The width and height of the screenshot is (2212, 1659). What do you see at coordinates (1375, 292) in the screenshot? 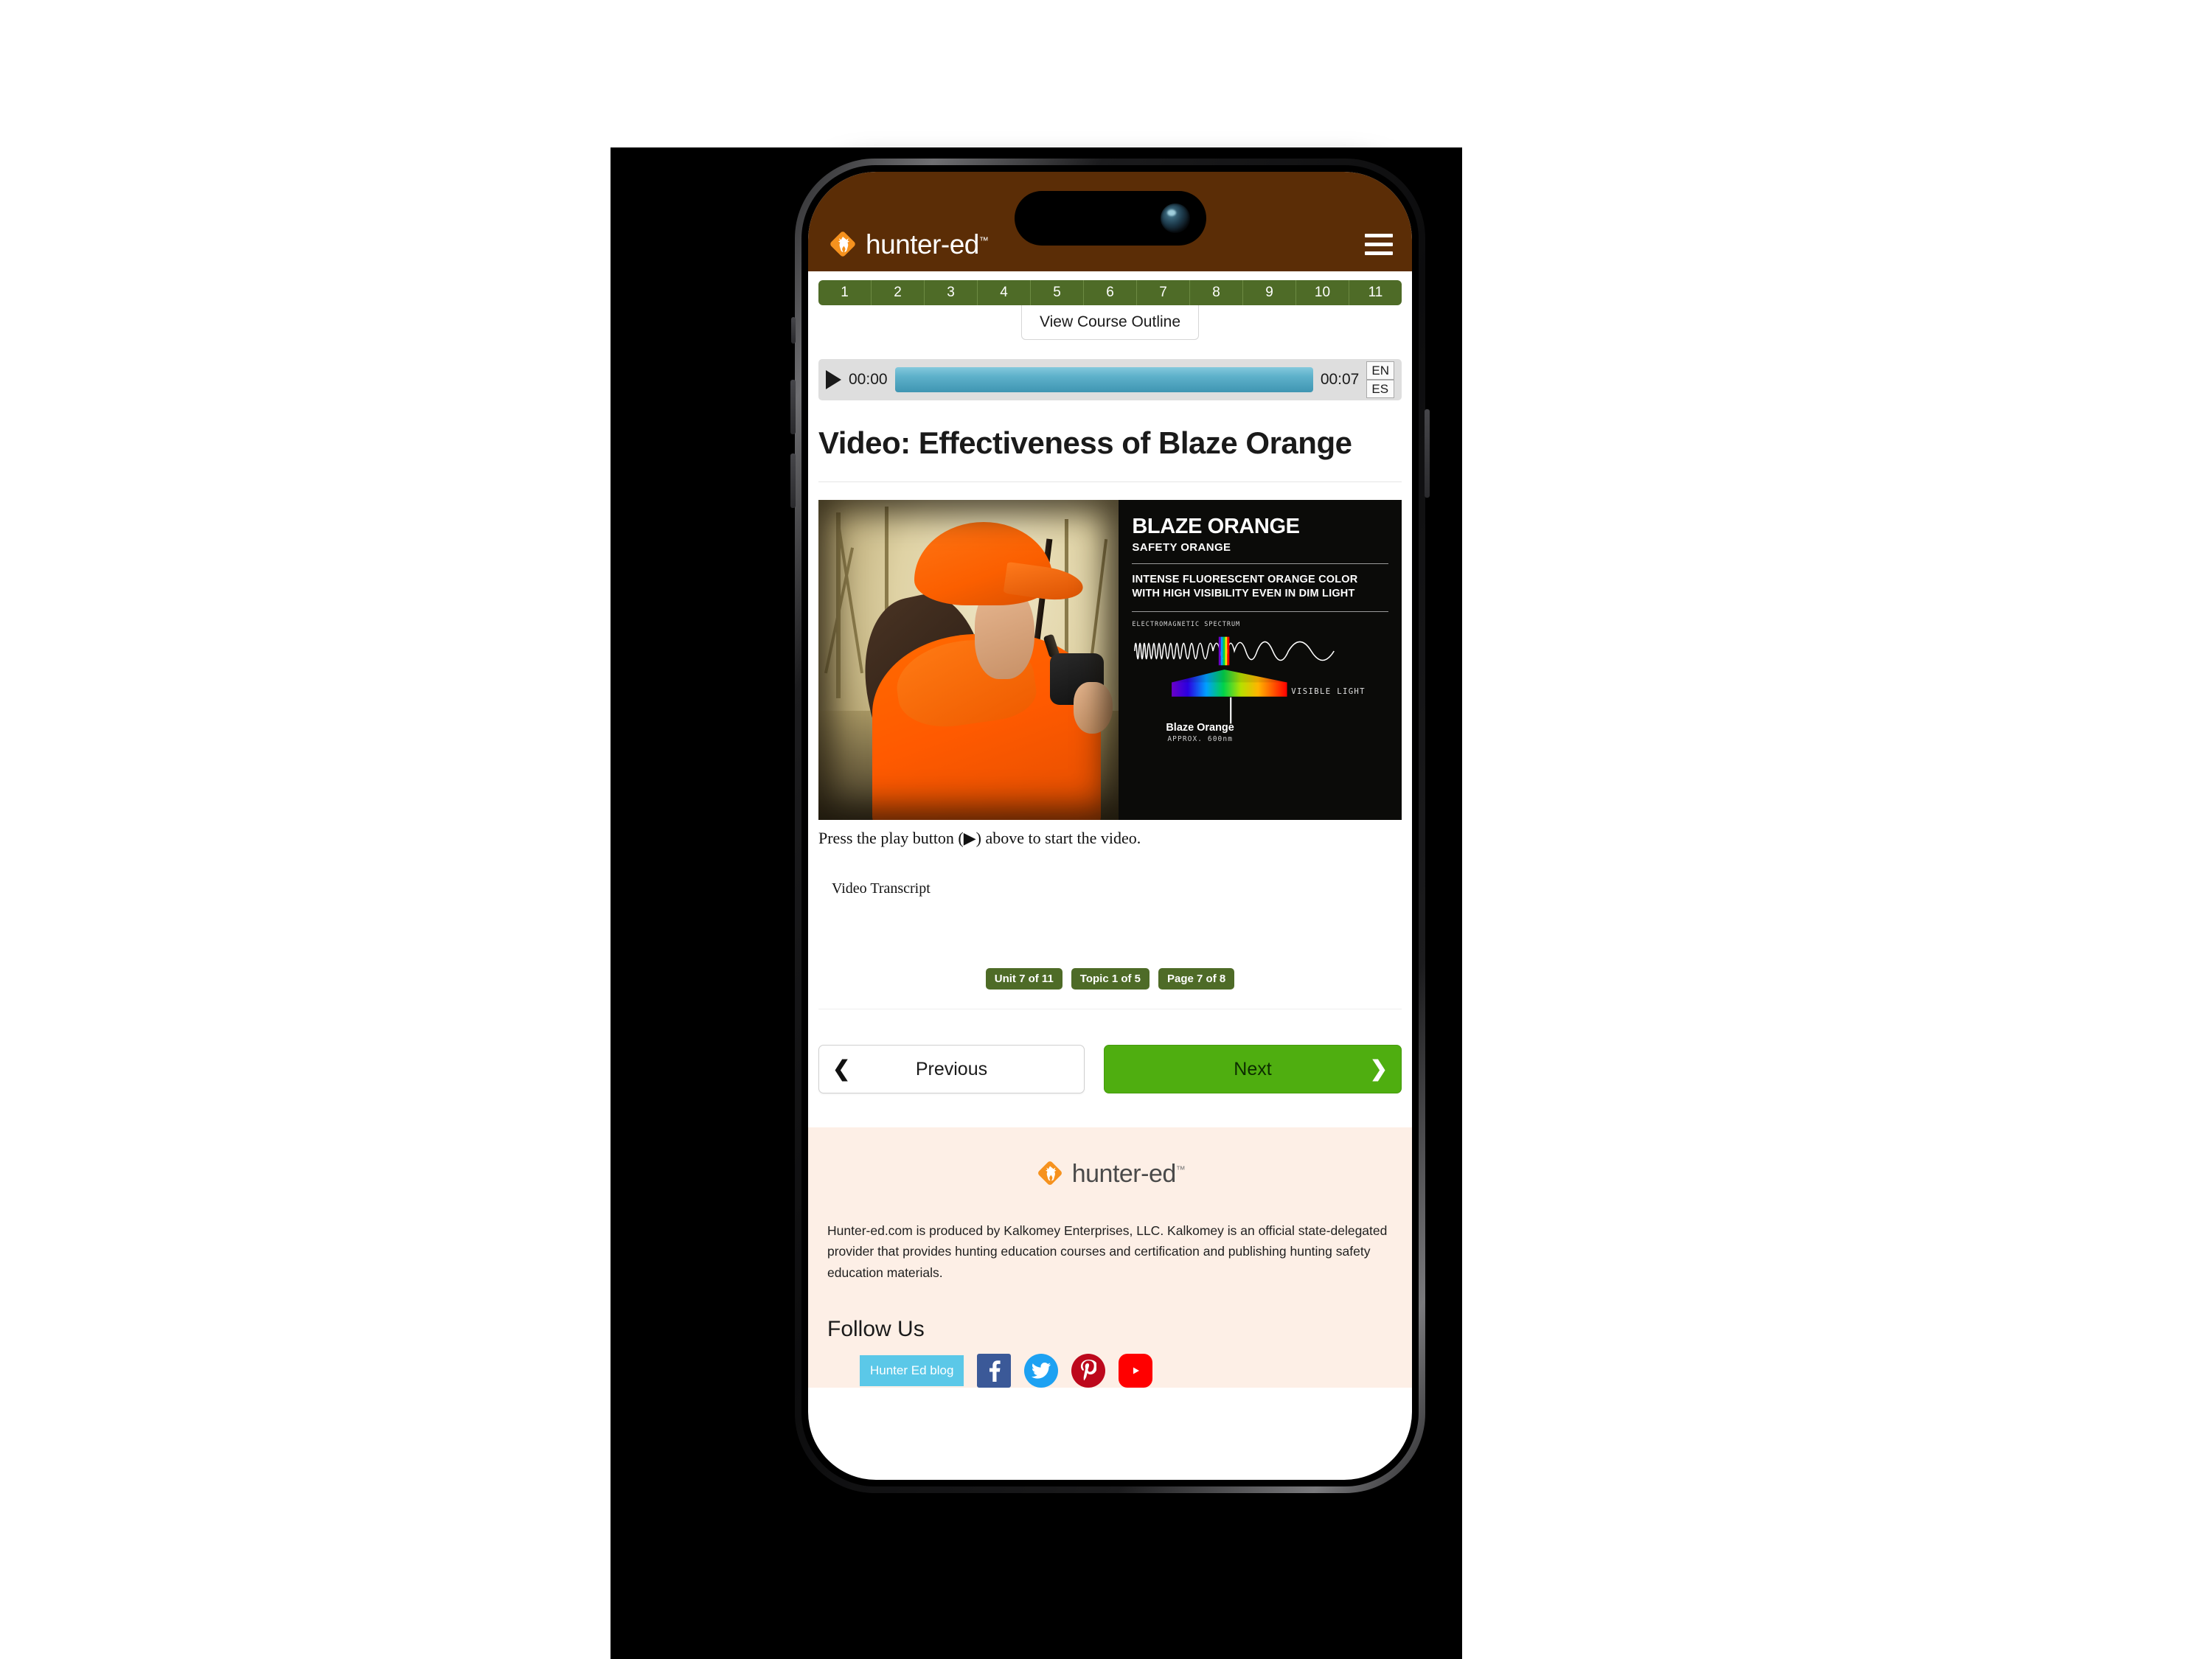
I see `unit-tab-11: 11` at bounding box center [1375, 292].